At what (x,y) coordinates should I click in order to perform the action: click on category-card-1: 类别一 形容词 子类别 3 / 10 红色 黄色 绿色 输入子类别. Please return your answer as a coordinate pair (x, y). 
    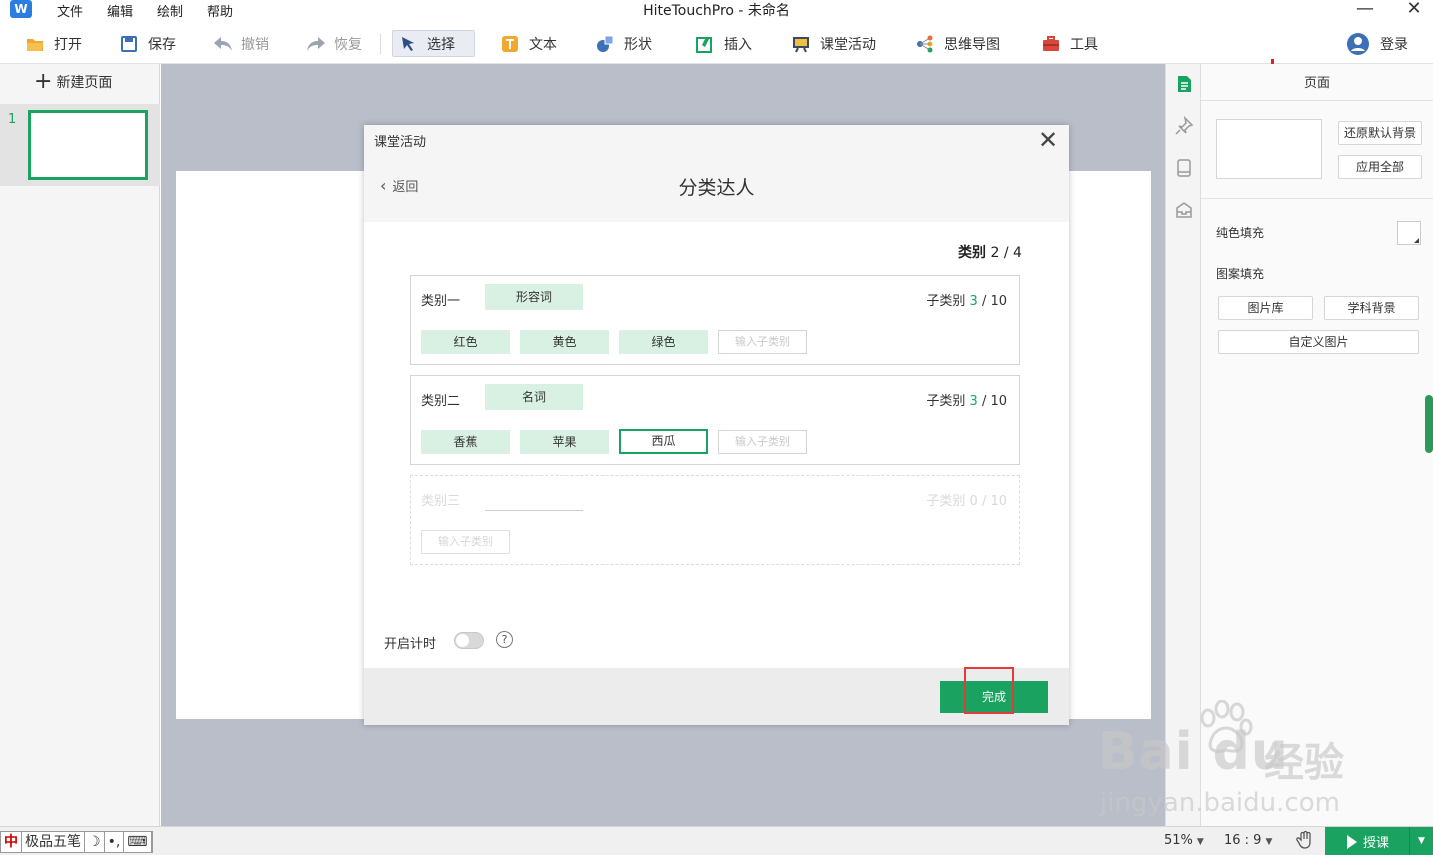
    Looking at the image, I should click on (715, 320).